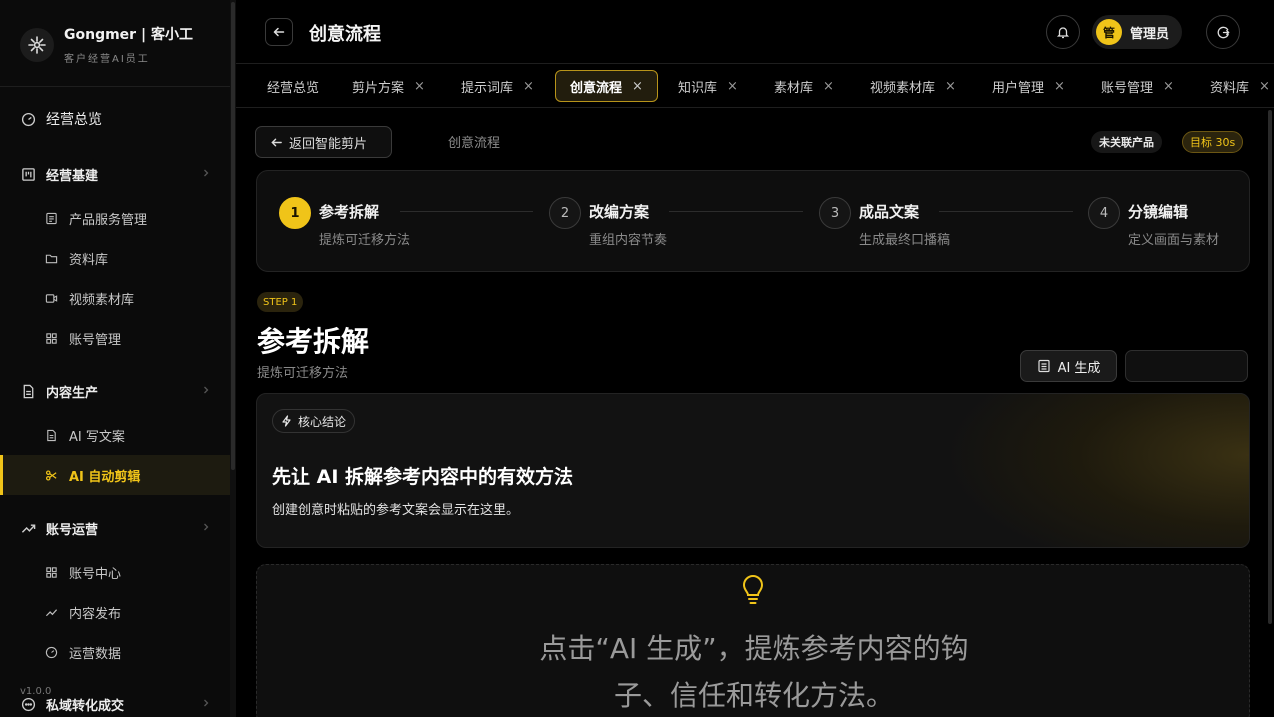 The width and height of the screenshot is (1274, 717). I want to click on back-button, so click(279, 32).